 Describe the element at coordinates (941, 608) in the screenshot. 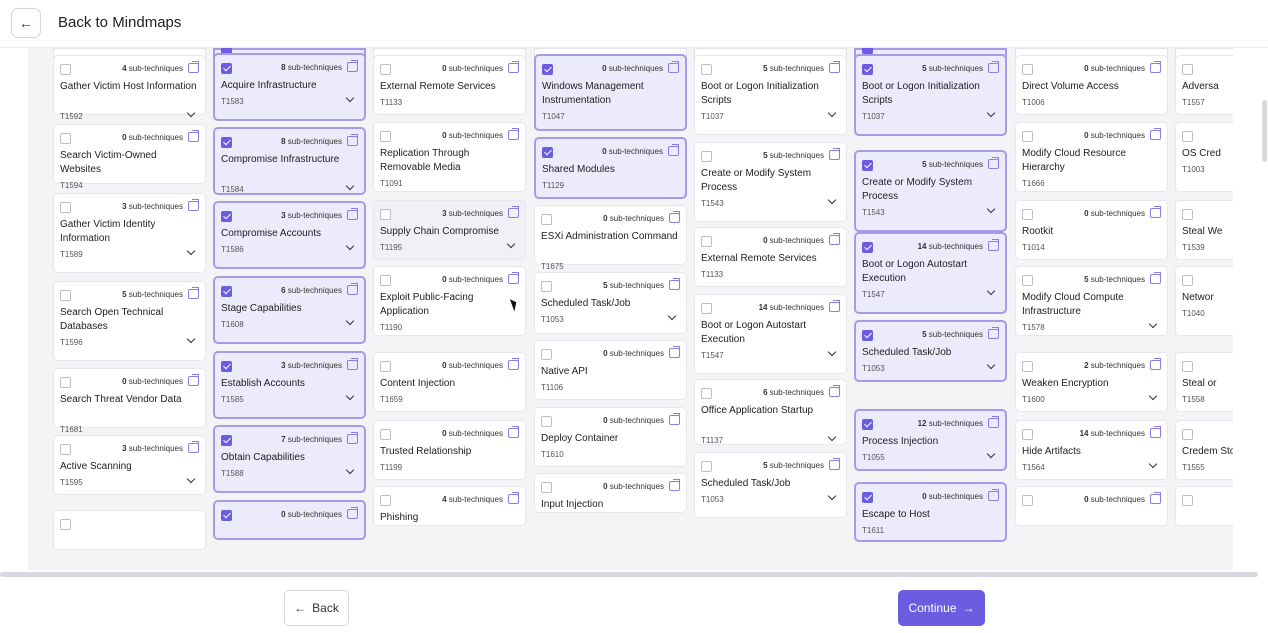

I see `continue-button: Continue →` at that location.